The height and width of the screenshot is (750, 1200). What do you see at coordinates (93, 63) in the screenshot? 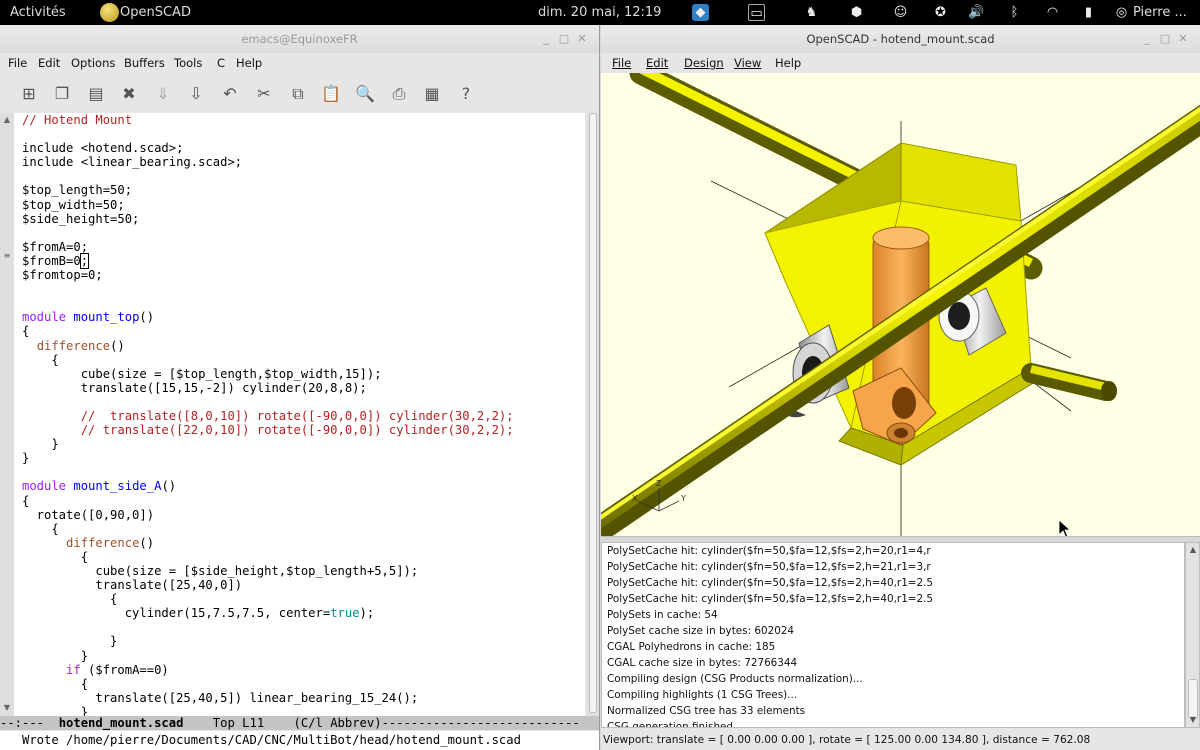
I see `emacs-menu-options: Options` at bounding box center [93, 63].